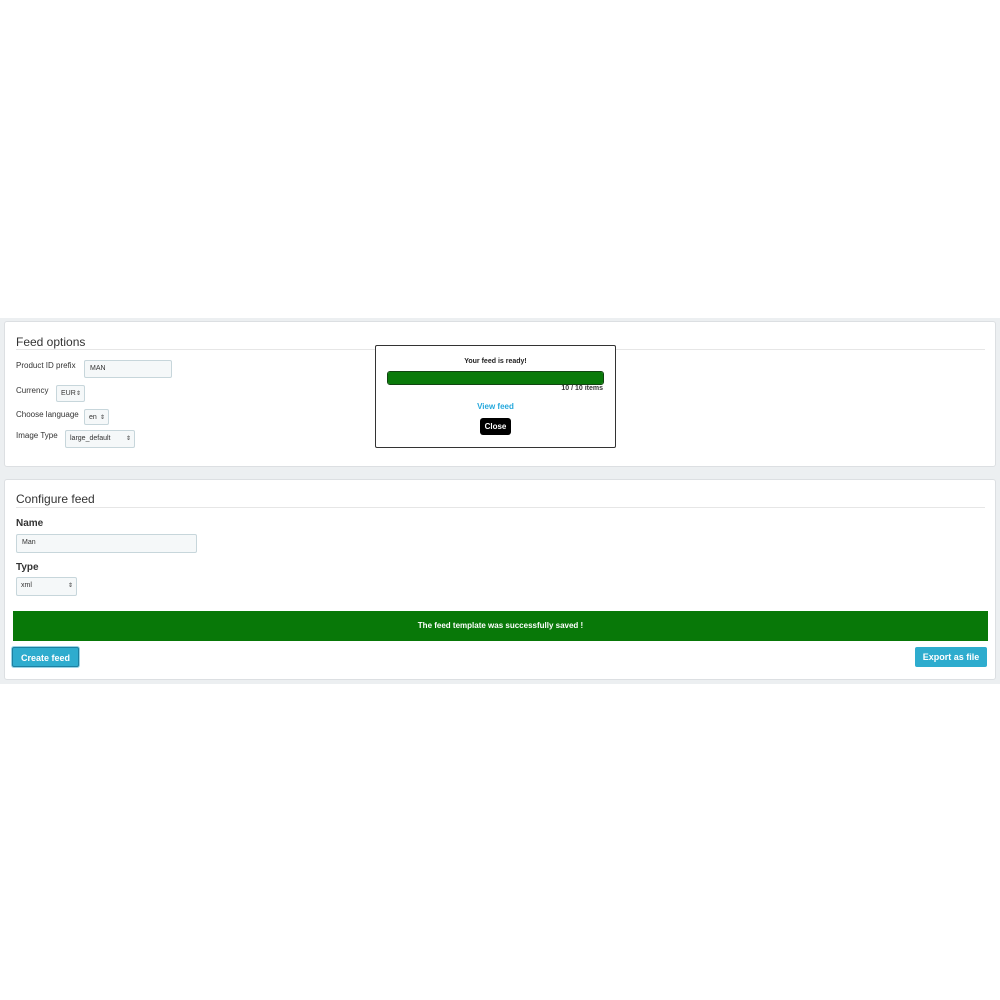 The width and height of the screenshot is (1000, 1000). Describe the element at coordinates (582, 388) in the screenshot. I see `progress-count: 10 / 10 items` at that location.